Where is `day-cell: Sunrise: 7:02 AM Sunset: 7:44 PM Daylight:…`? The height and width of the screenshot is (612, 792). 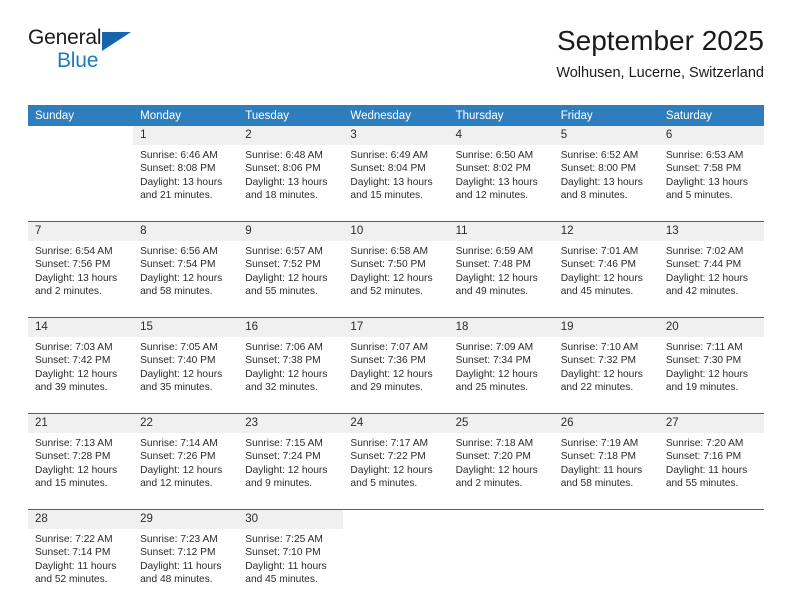
day-cell: Sunrise: 7:02 AM Sunset: 7:44 PM Daylight:… is located at coordinates (711, 279).